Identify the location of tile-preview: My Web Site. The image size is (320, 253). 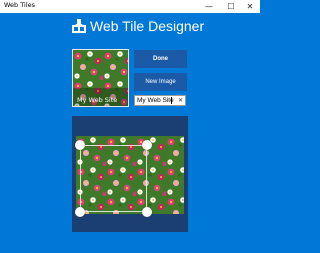
(100, 78).